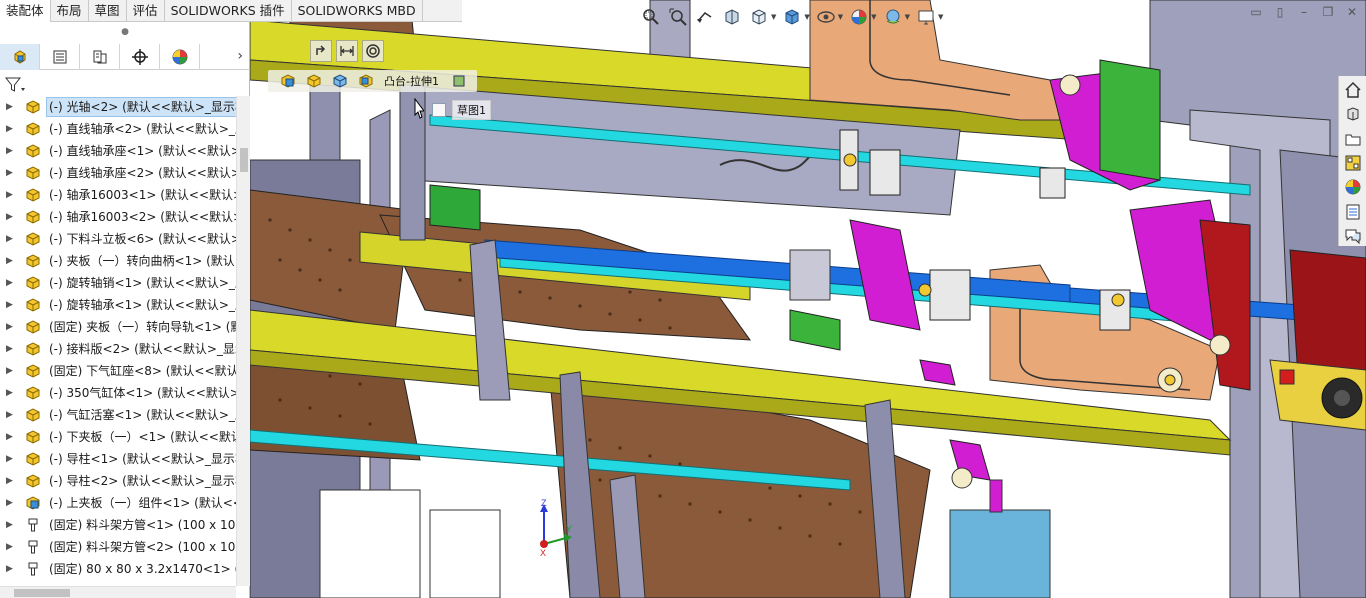  Describe the element at coordinates (1353, 236) in the screenshot. I see `forum-icon` at that location.